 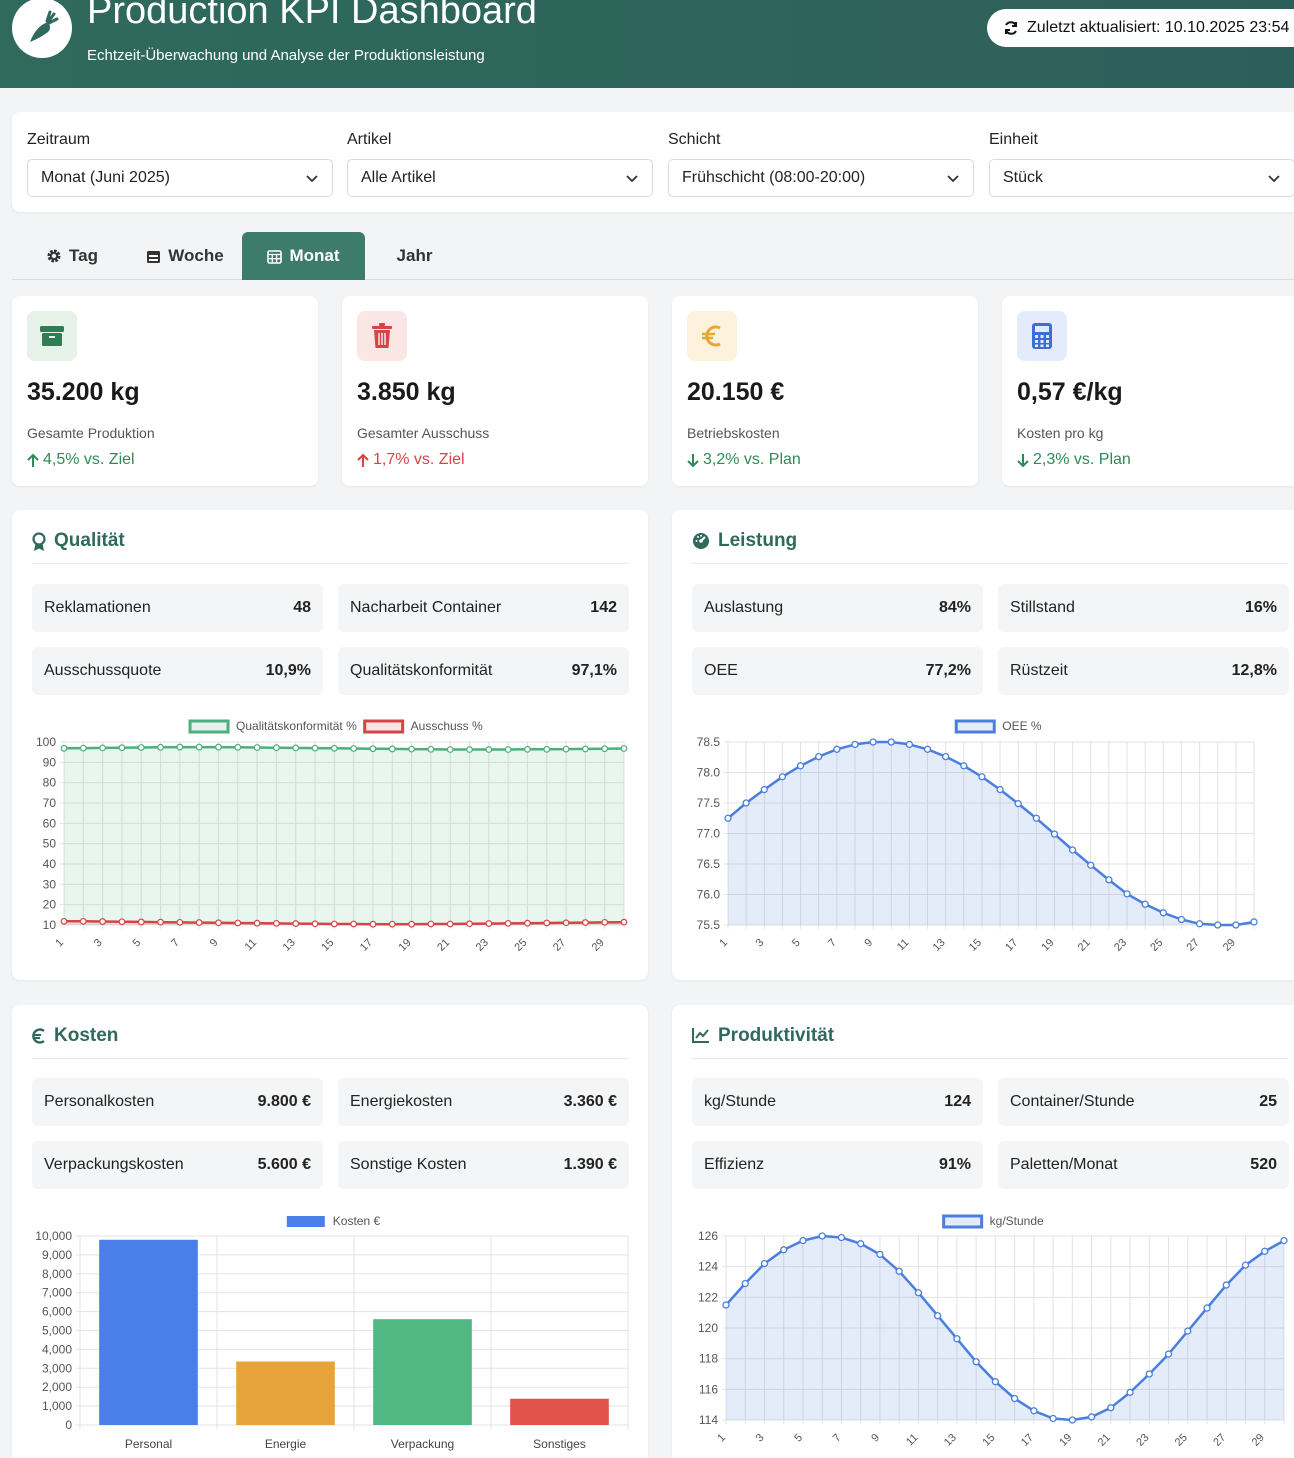 What do you see at coordinates (1022, 726) in the screenshot?
I see `legend-label: OEE %` at bounding box center [1022, 726].